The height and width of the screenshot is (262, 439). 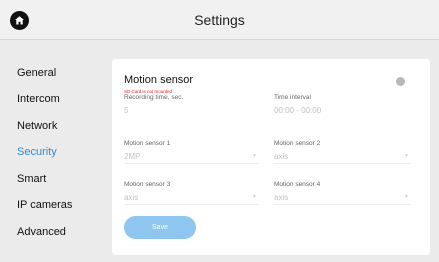 What do you see at coordinates (297, 184) in the screenshot?
I see `motion-sensor-4-label: Motion sensor 4` at bounding box center [297, 184].